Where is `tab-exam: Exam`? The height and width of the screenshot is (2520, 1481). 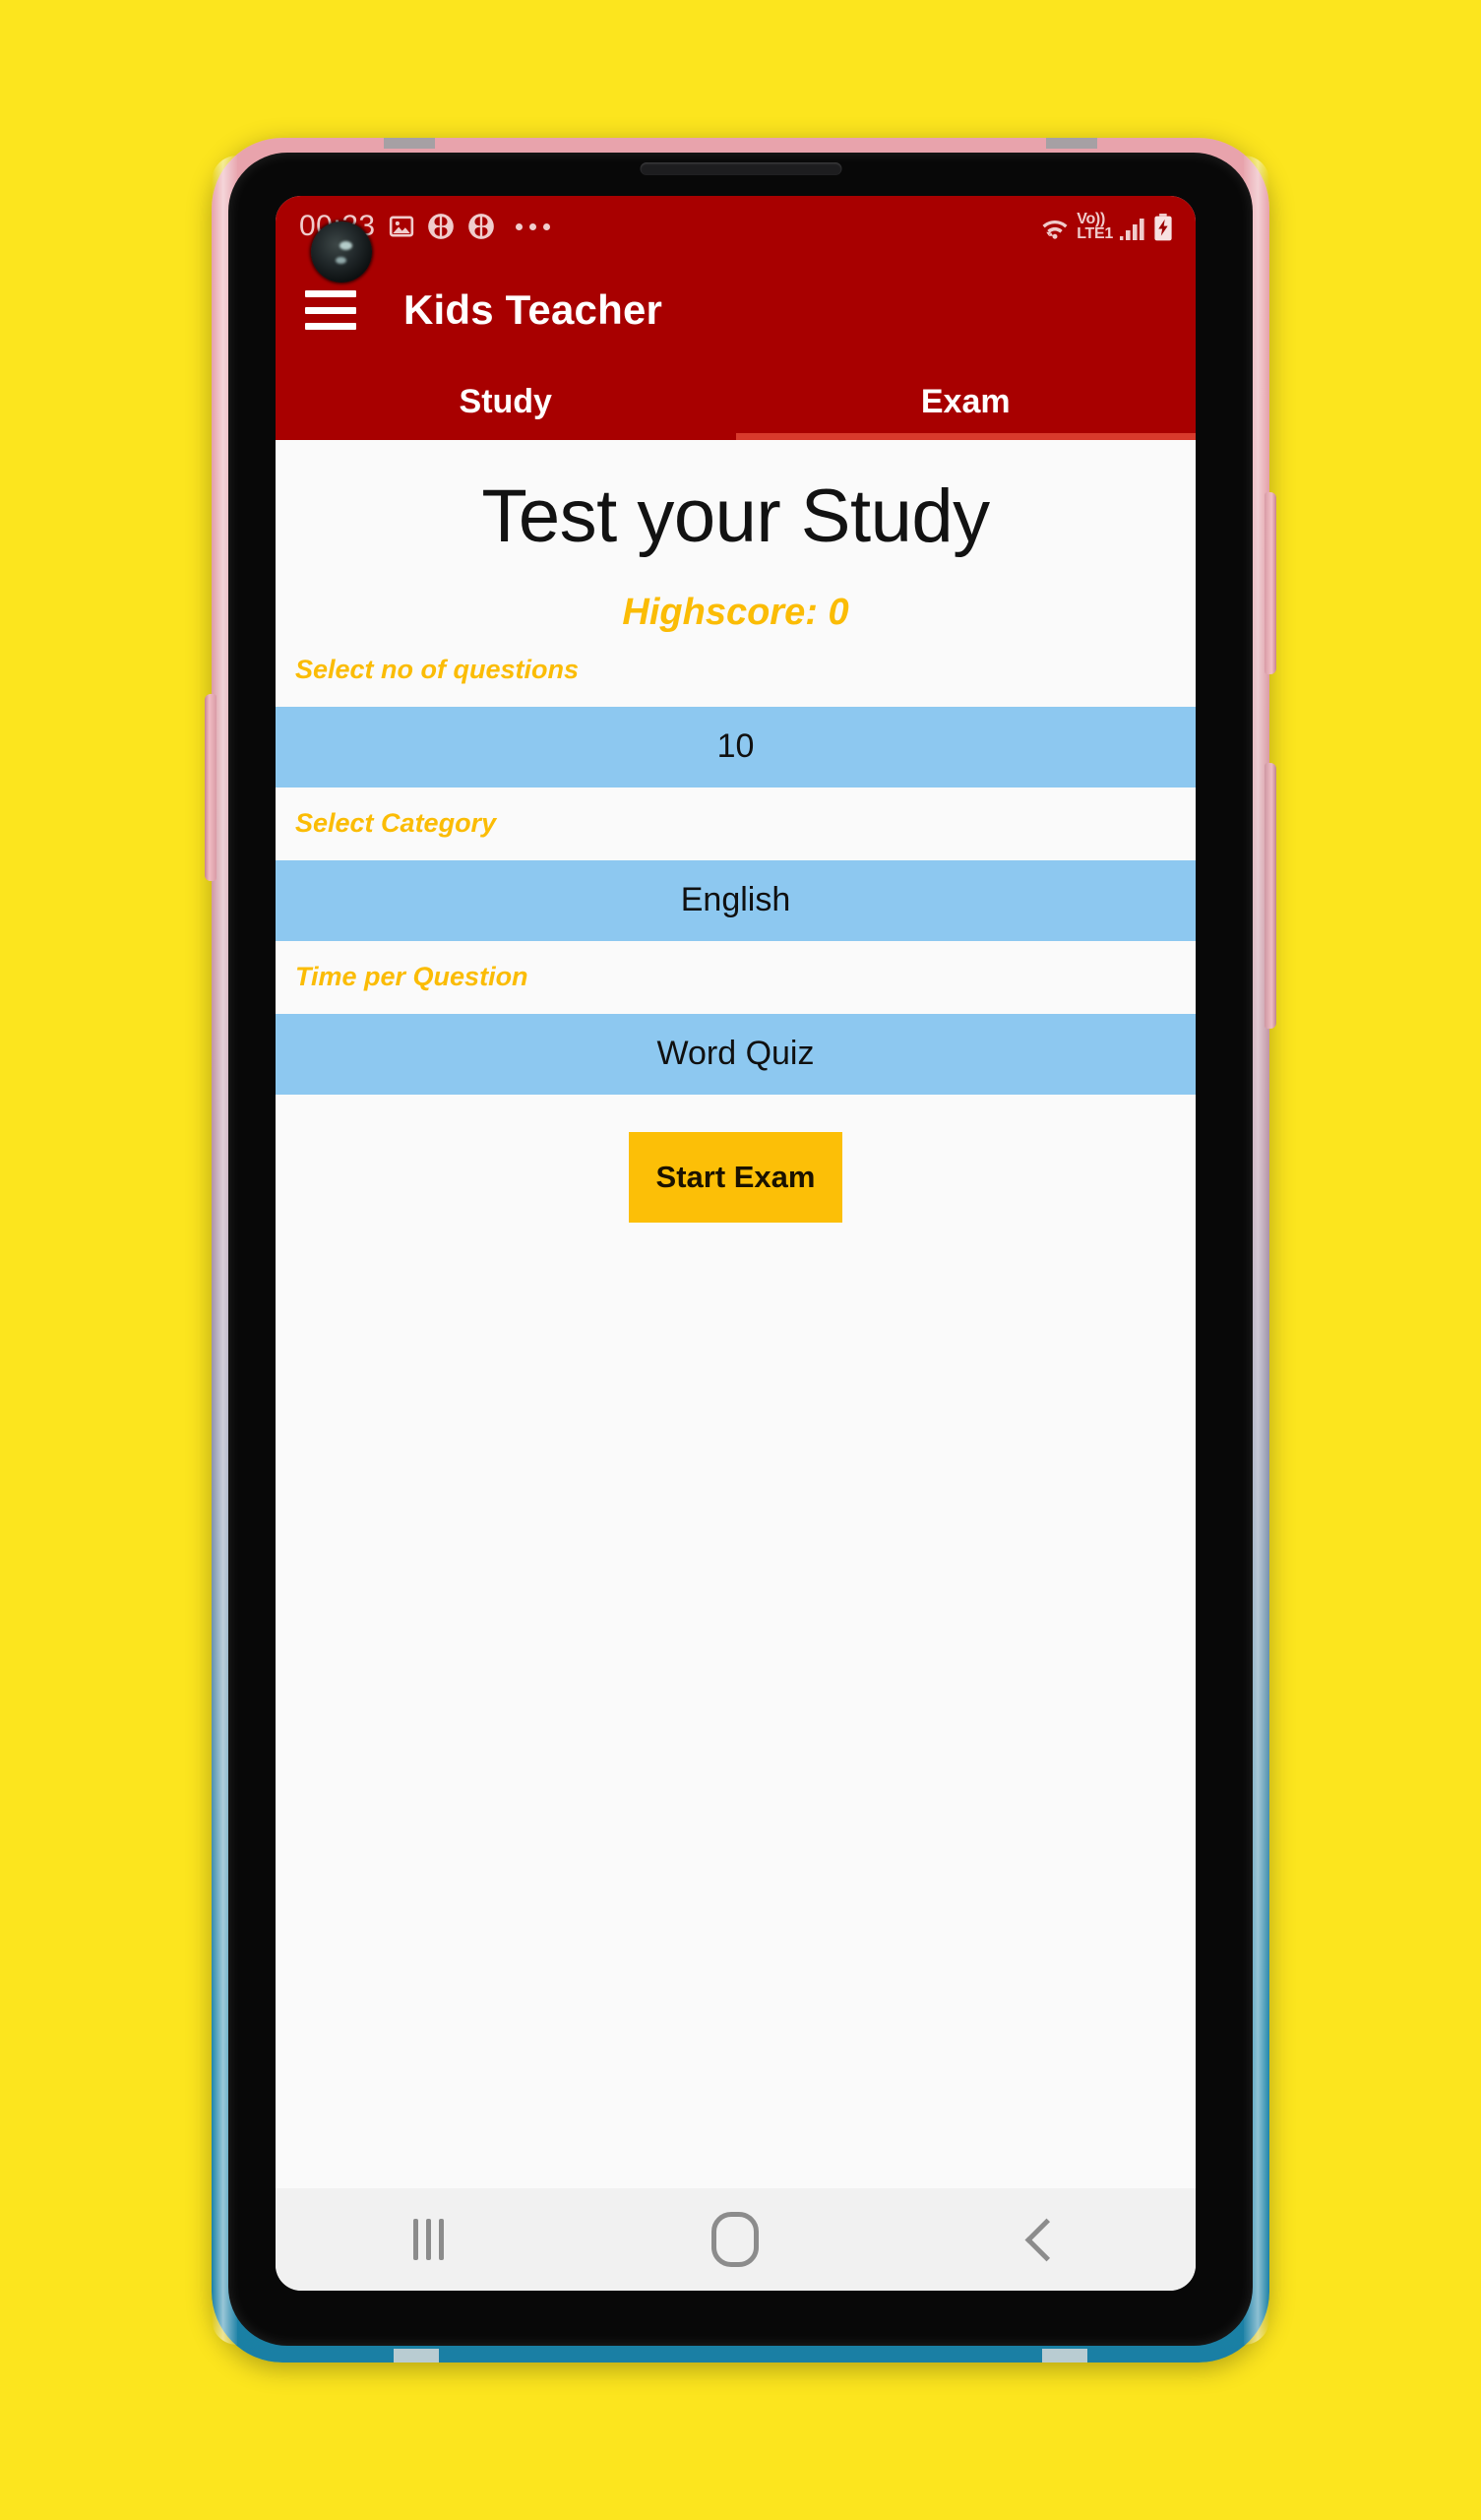
tab-exam: Exam is located at coordinates (966, 401).